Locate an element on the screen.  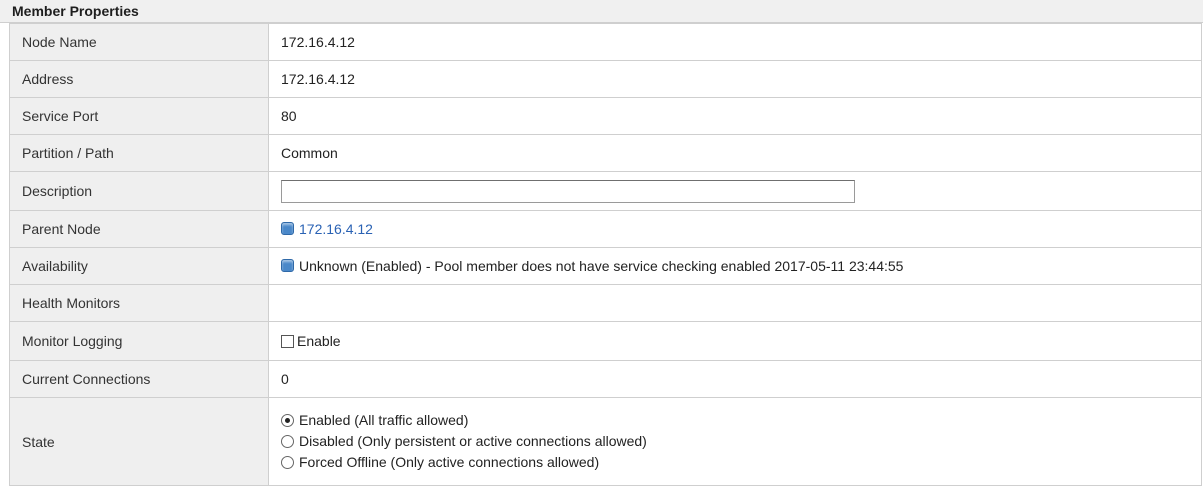
row-service-port: Service Port 80 is located at coordinates (605, 116).